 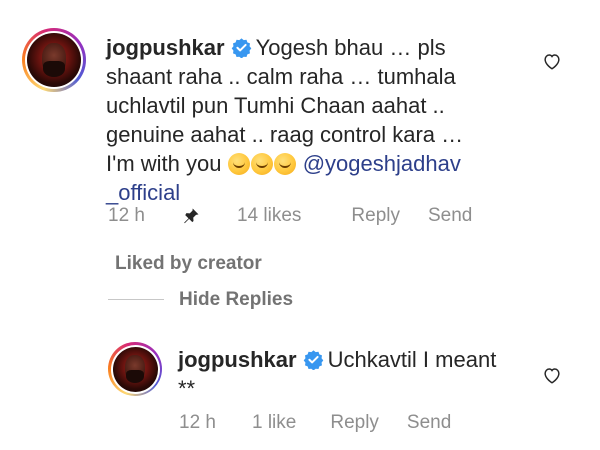 I want to click on reply-avatar, so click(x=135, y=369).